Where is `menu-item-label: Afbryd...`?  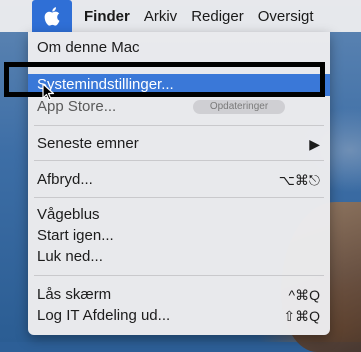
menu-item-label: Afbryd... is located at coordinates (65, 179).